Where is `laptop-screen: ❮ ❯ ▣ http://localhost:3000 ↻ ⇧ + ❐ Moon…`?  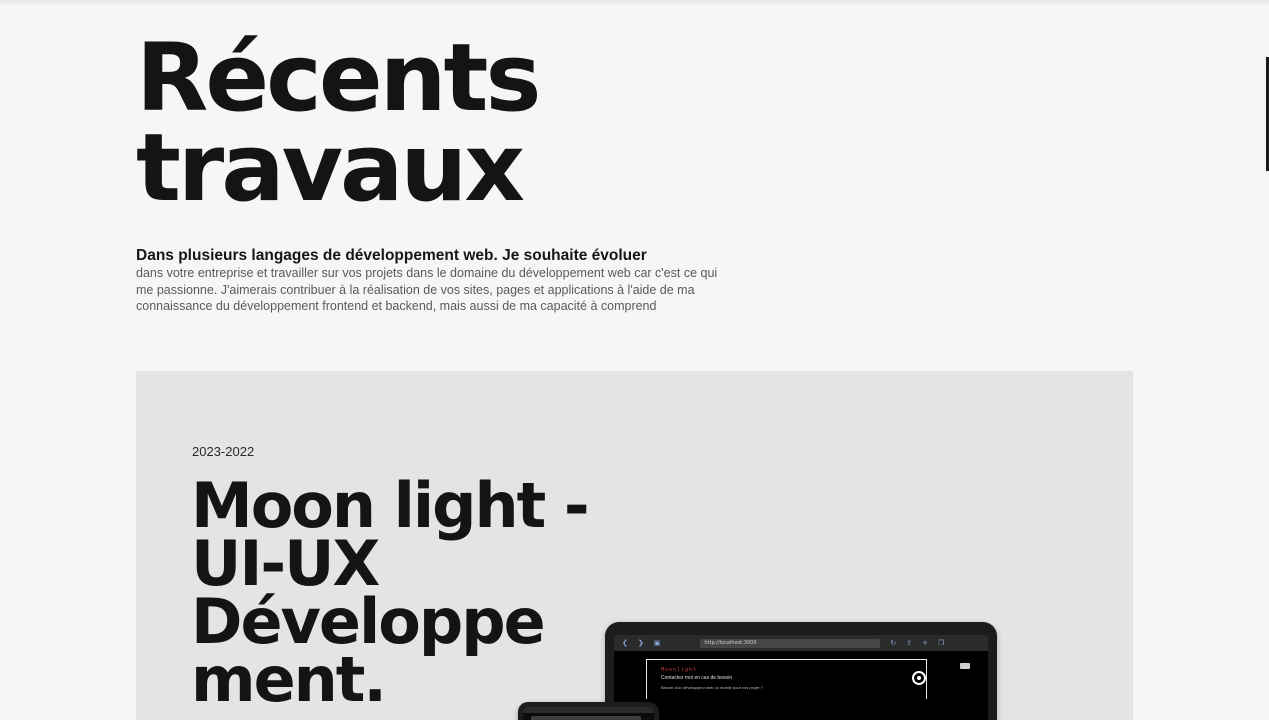
laptop-screen: ❮ ❯ ▣ http://localhost:3000 ↻ ⇧ + ❐ Moon… is located at coordinates (801, 677).